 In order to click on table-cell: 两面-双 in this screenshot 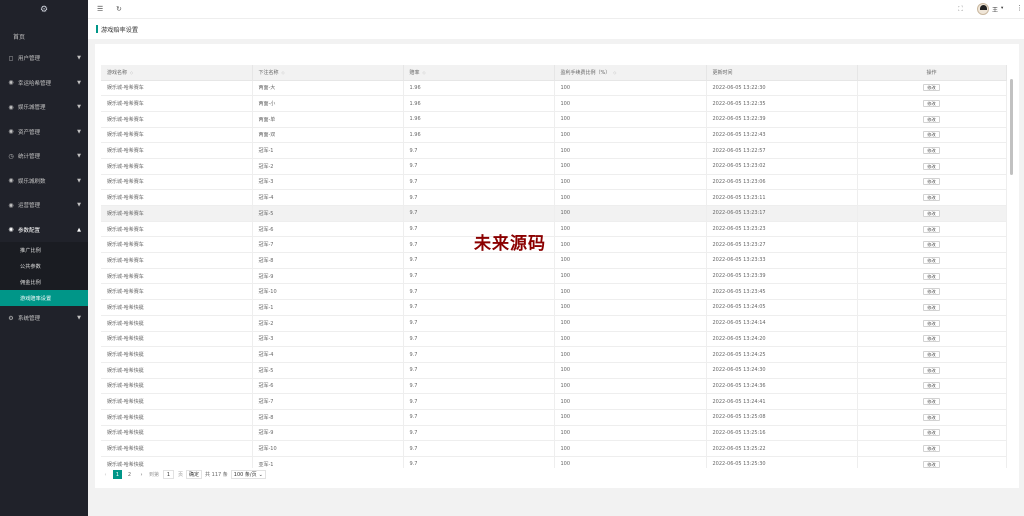, I will do `click(328, 135)`.